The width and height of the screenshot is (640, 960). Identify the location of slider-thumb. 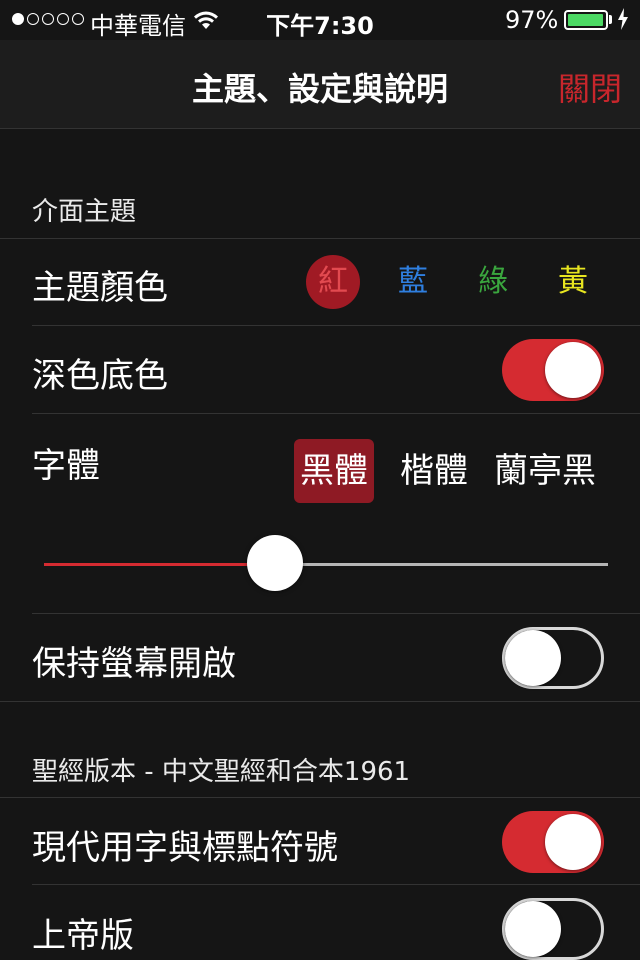
(275, 563).